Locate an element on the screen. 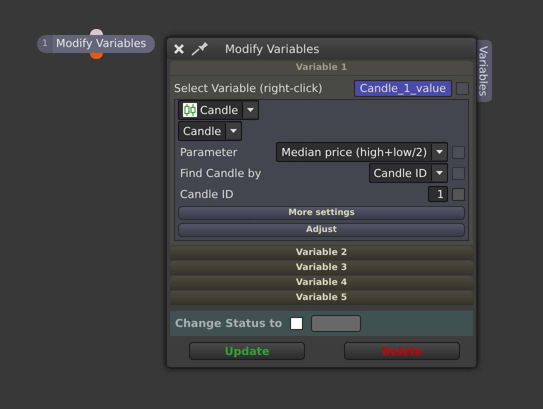 The image size is (543, 409). variable-chip: Candle_1_value is located at coordinates (403, 88).